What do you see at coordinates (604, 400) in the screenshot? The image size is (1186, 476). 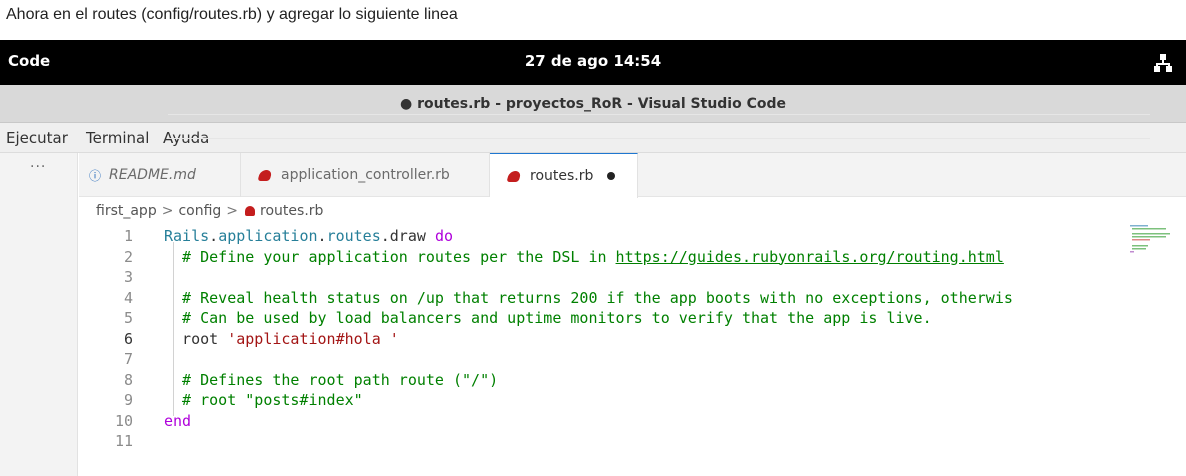 I see `code-line: 9 # root "posts#index"` at bounding box center [604, 400].